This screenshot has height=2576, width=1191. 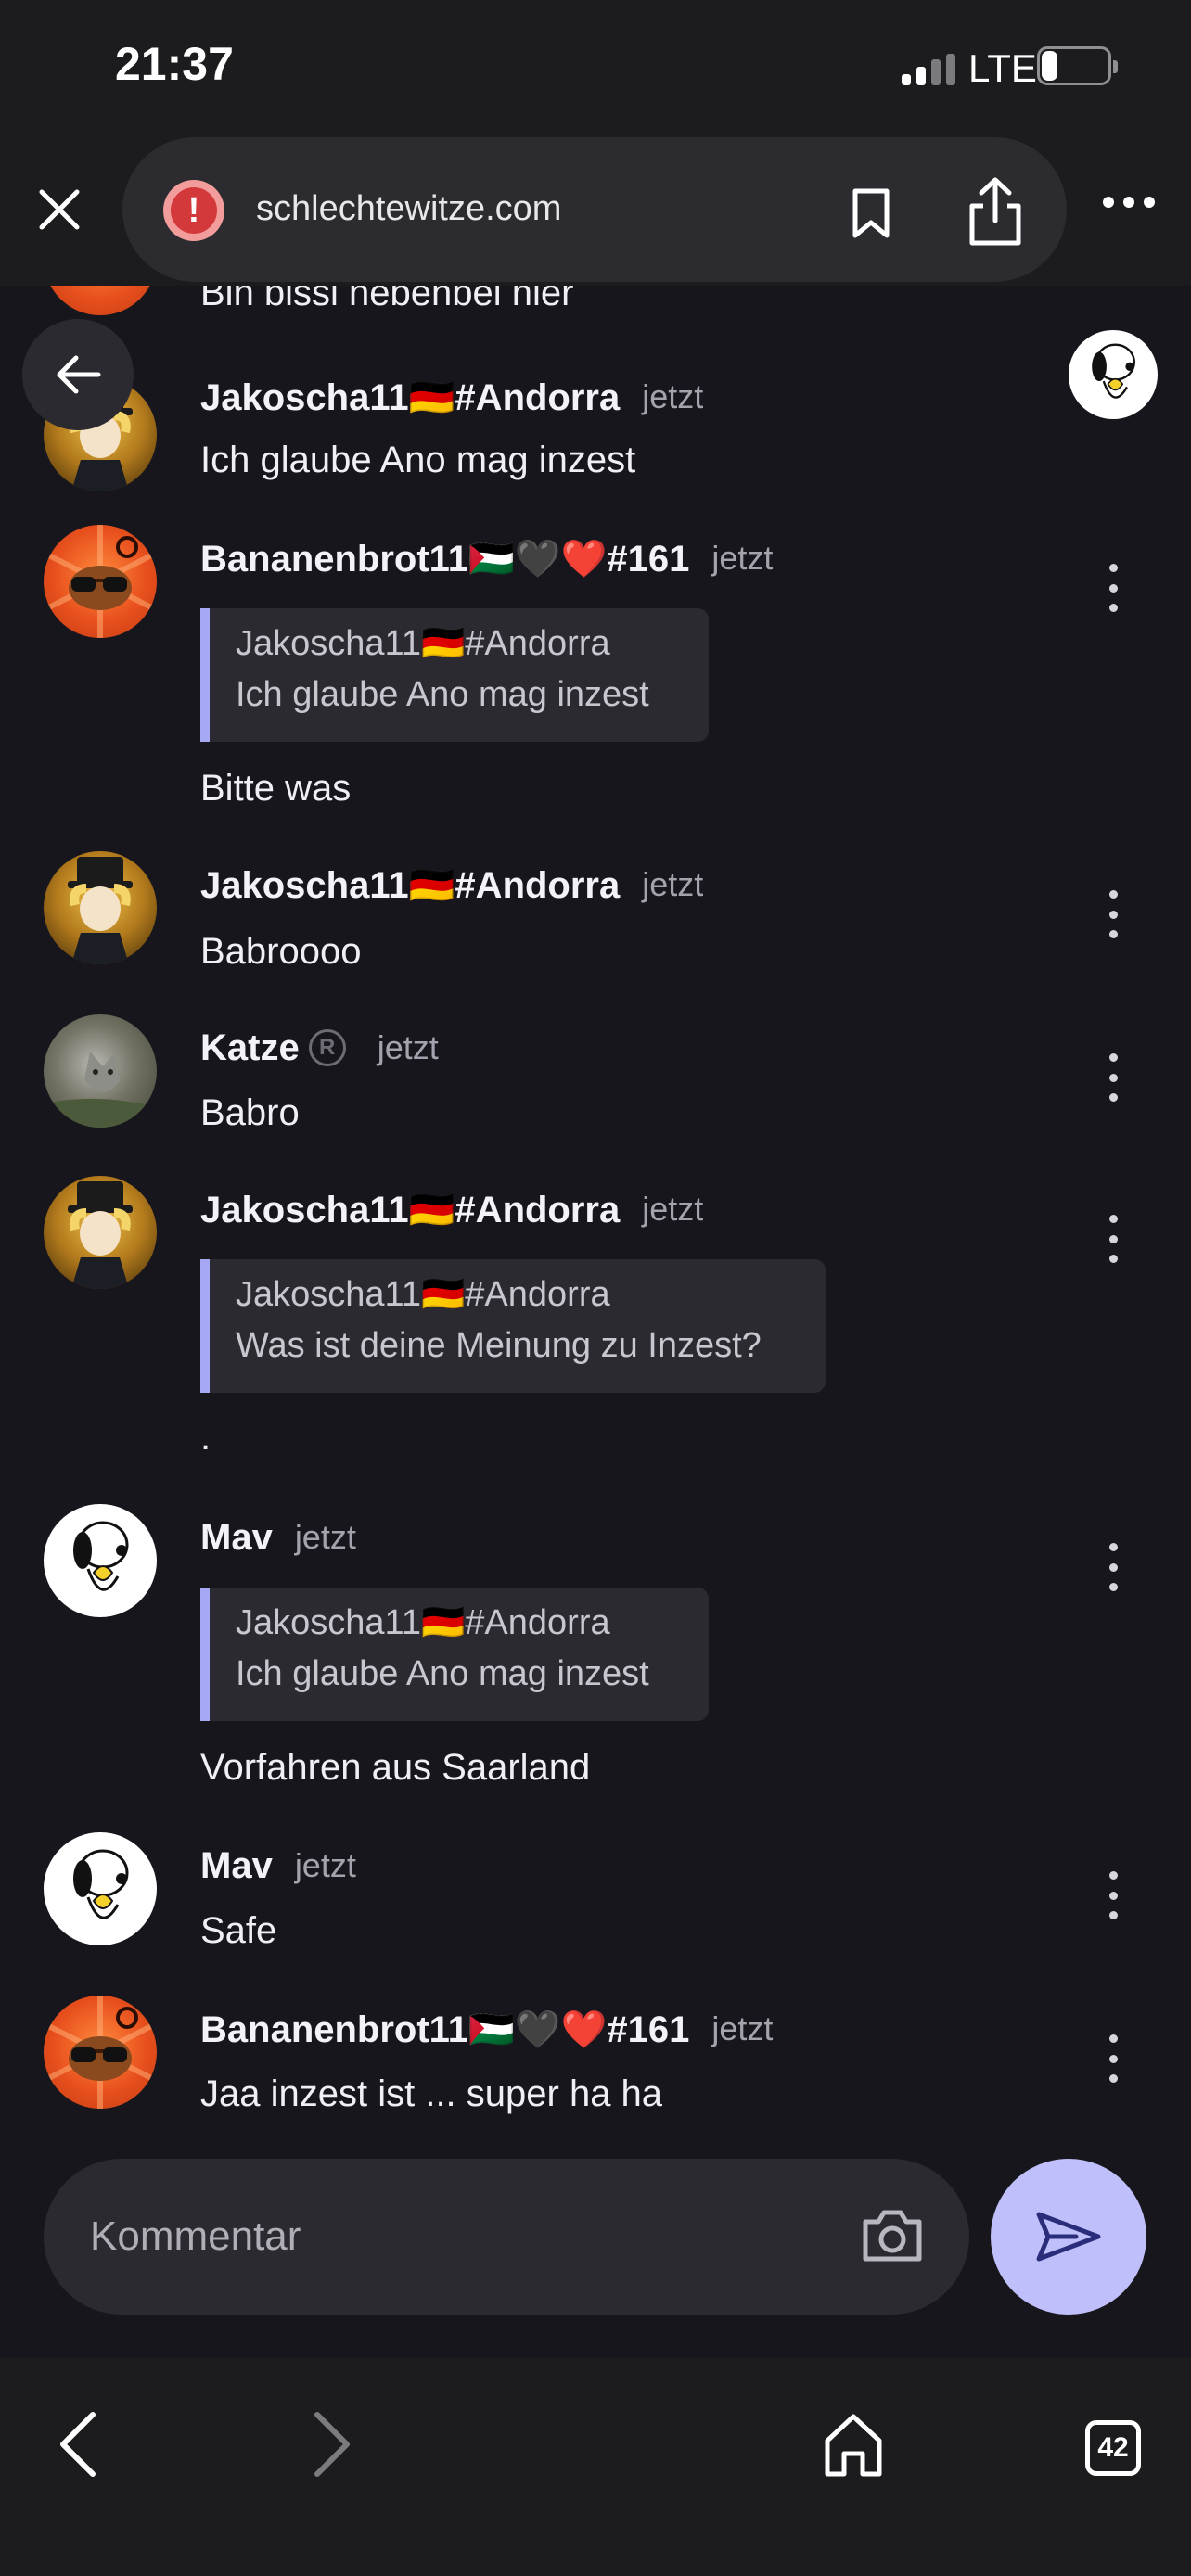 I want to click on message-text: ., so click(x=205, y=1438).